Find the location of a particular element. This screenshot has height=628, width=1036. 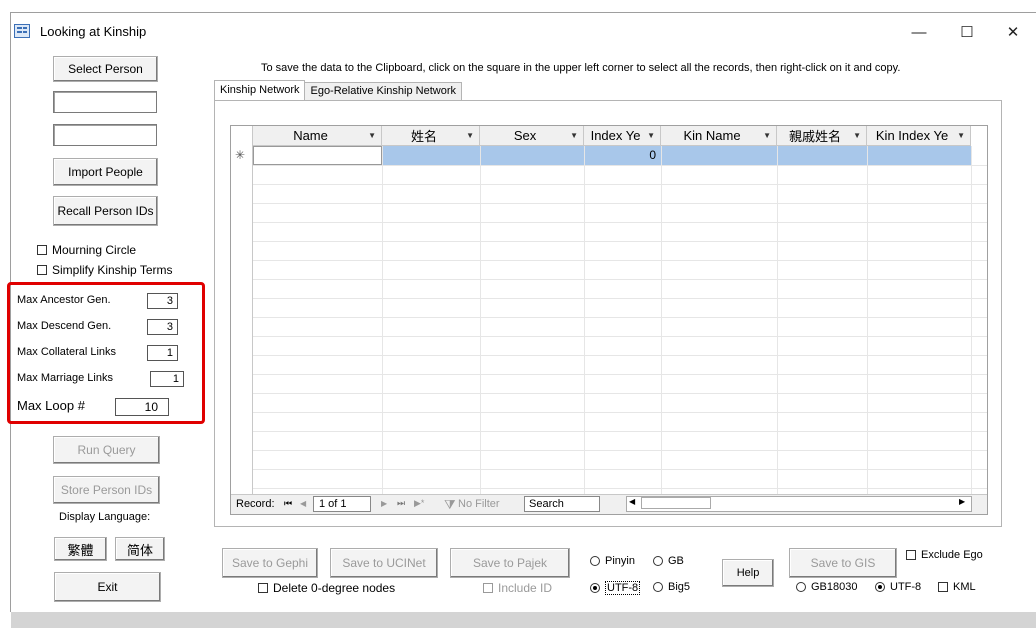

person-name-field is located at coordinates (105, 102).